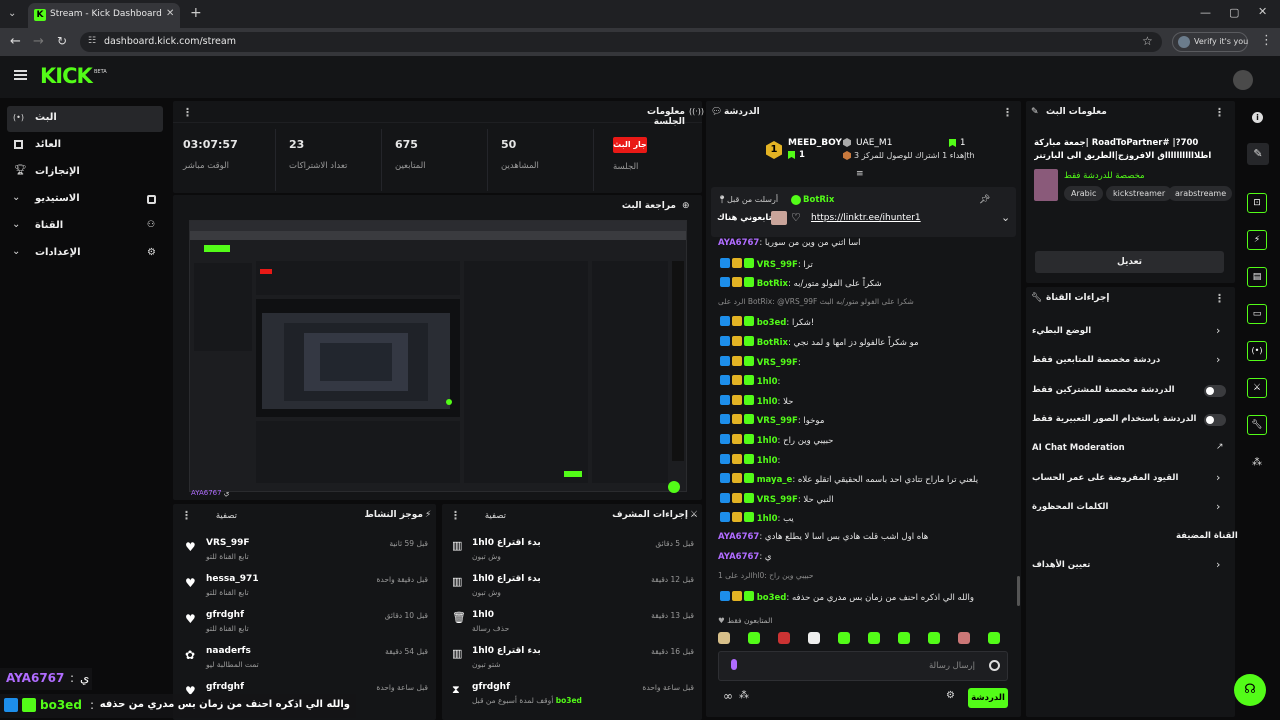 This screenshot has width=1280, height=720. I want to click on sidebar-item-settings: ⌄ الإعدادات ⚙, so click(85, 254).